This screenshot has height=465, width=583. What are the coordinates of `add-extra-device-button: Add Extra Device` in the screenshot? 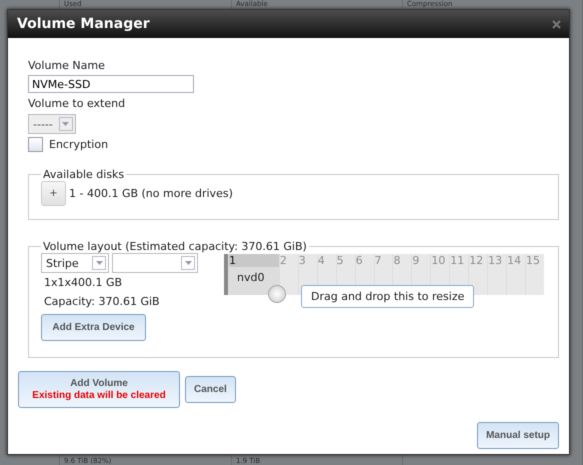 It's located at (93, 327).